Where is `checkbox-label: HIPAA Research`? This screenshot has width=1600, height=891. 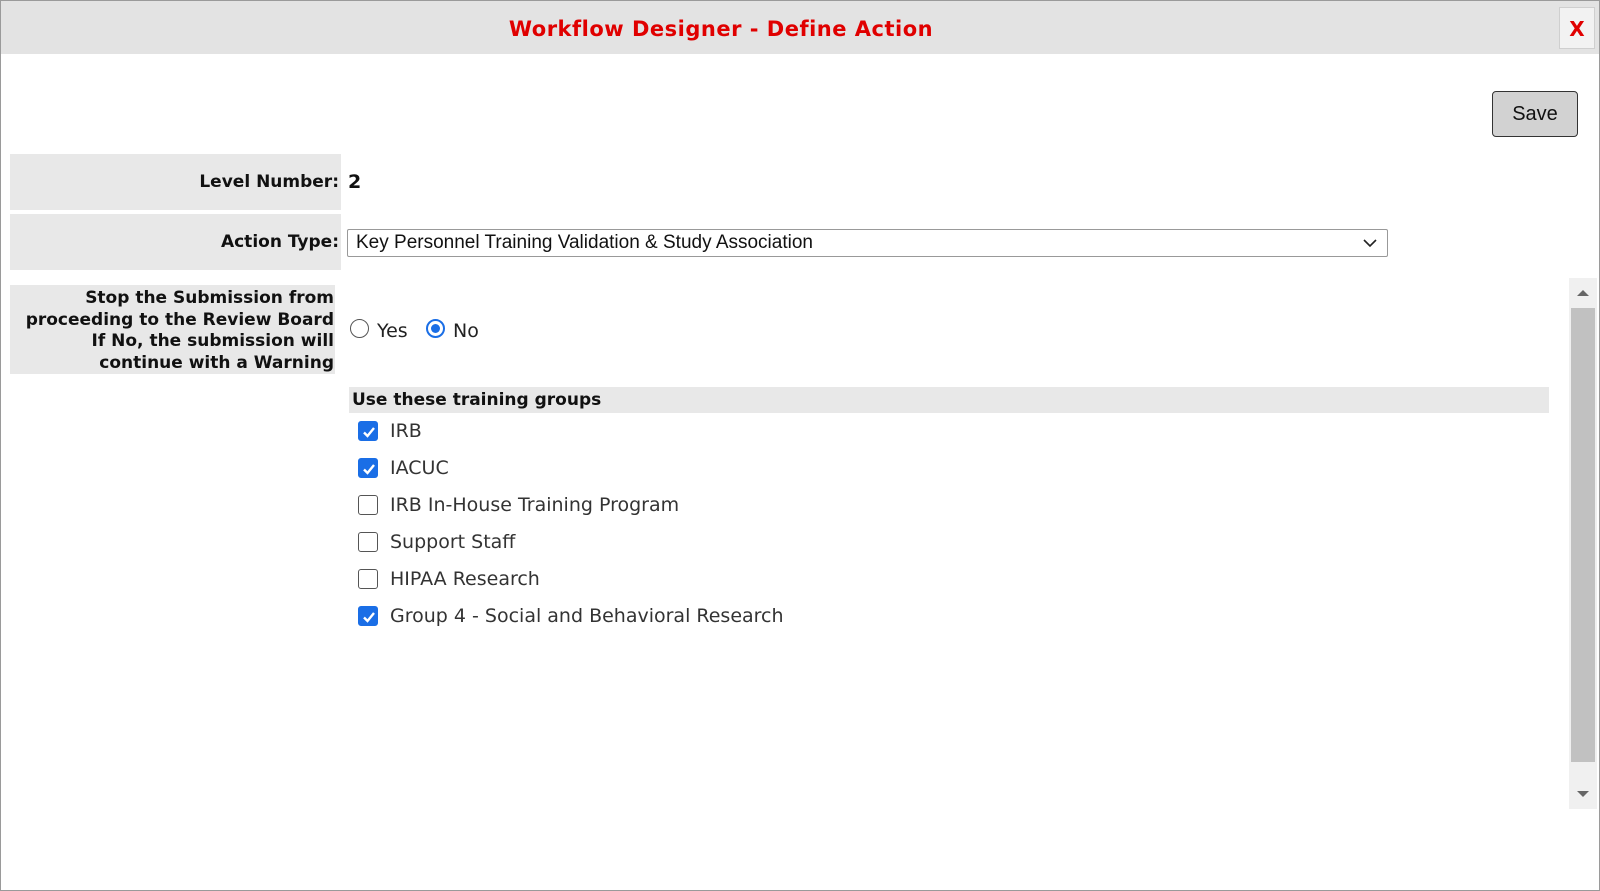 checkbox-label: HIPAA Research is located at coordinates (465, 579).